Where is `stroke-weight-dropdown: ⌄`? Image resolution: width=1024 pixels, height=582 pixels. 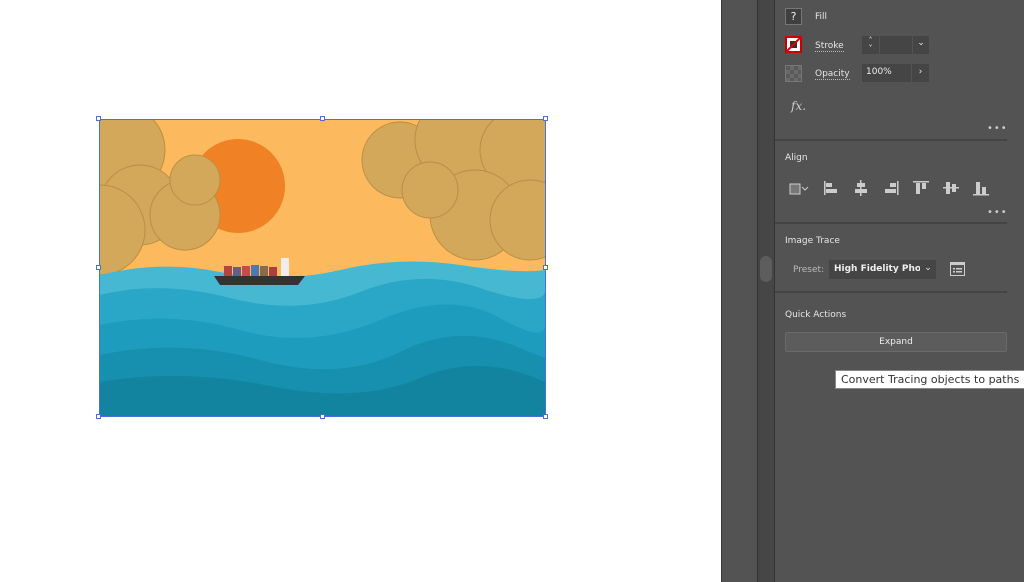
stroke-weight-dropdown: ⌄ is located at coordinates (921, 45).